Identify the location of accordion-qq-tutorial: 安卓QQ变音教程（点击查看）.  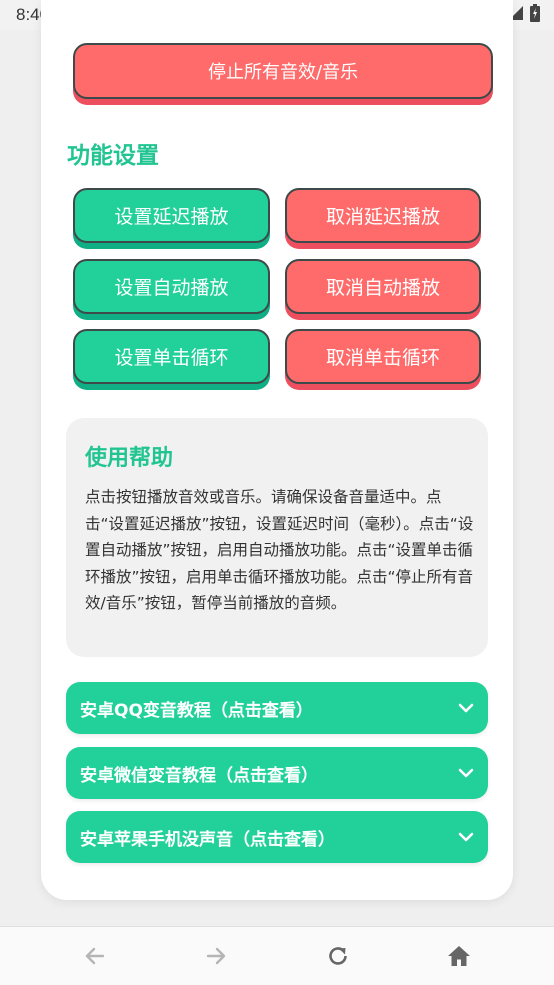
(277, 708).